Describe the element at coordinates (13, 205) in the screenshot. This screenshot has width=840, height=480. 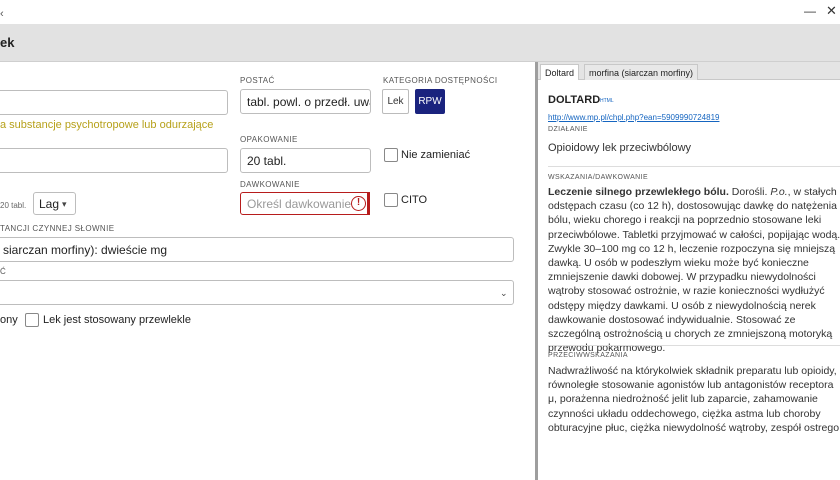
I see `pack-size-text: 20 tabl.` at that location.